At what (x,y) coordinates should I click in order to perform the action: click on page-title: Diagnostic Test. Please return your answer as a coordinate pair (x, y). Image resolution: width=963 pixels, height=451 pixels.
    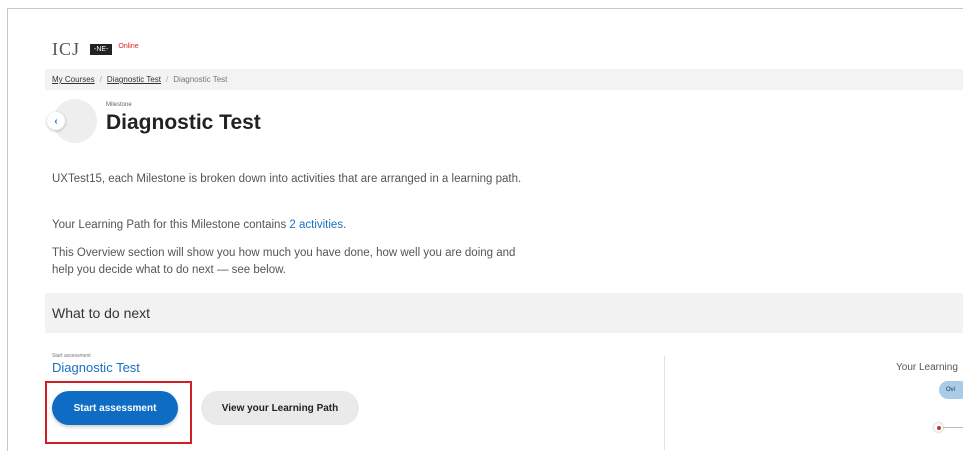
    Looking at the image, I should click on (183, 122).